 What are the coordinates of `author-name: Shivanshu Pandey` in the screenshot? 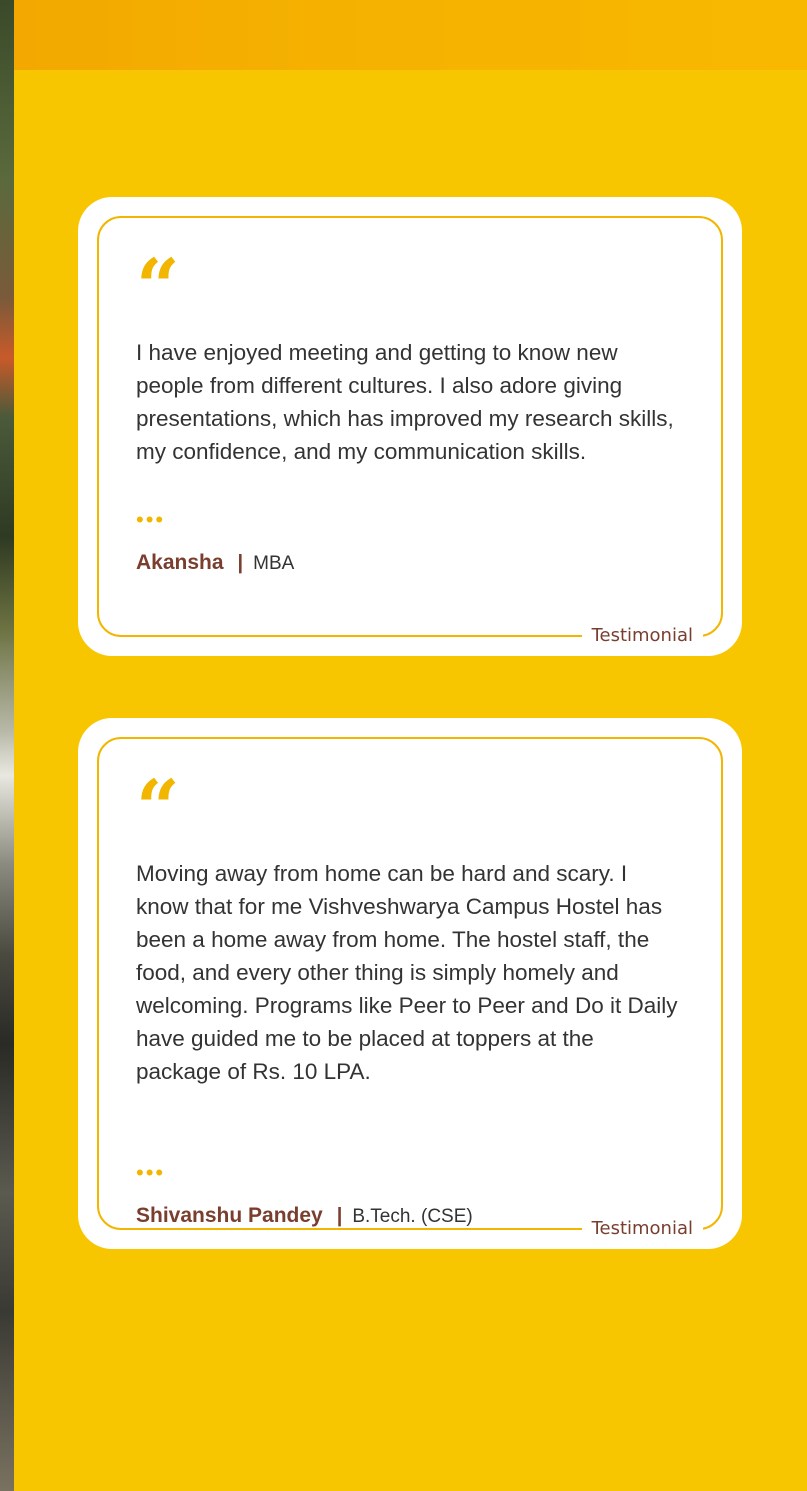 It's located at (229, 1215).